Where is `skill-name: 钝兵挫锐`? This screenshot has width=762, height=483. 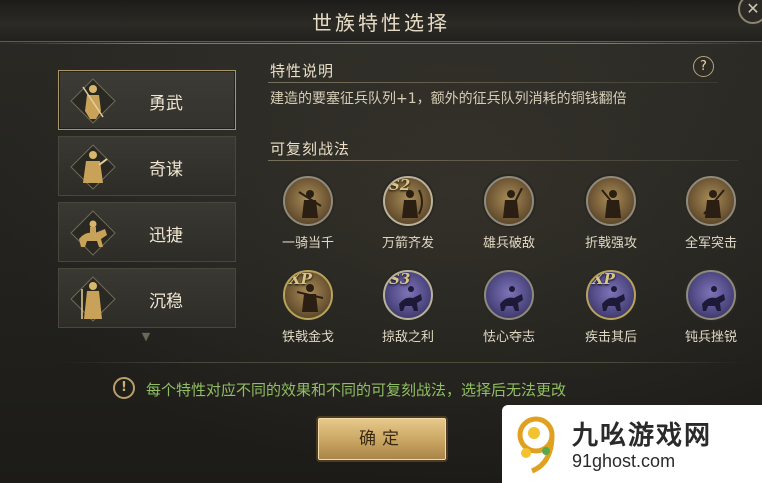
skill-name: 钝兵挫锐 is located at coordinates (710, 337).